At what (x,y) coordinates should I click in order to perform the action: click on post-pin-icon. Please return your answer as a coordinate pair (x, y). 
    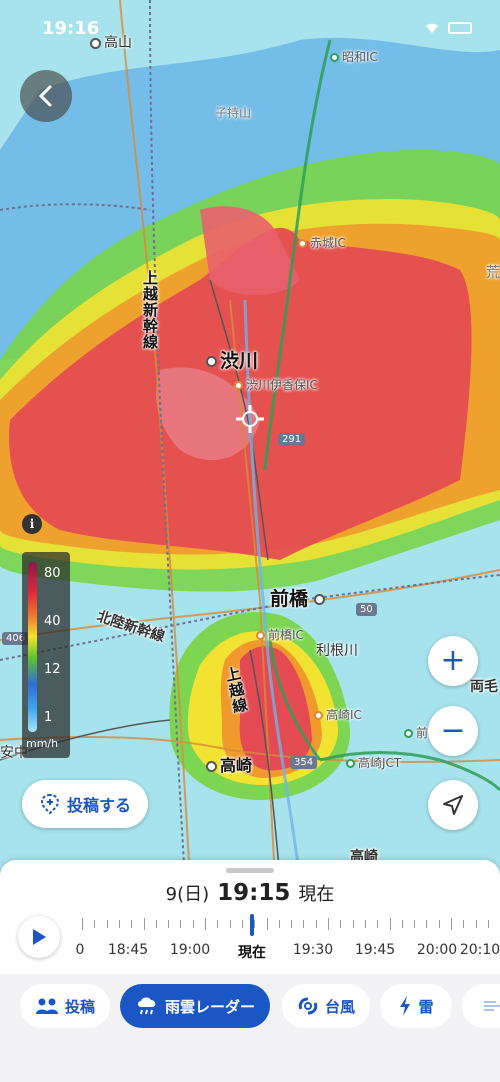
    Looking at the image, I should click on (49, 804).